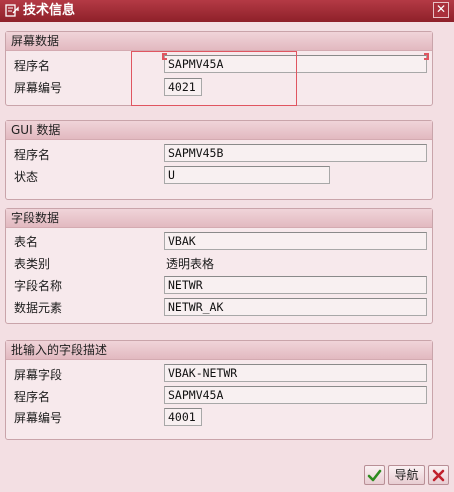 The width and height of the screenshot is (454, 492). I want to click on program-field: SAPMV45A, so click(295, 395).